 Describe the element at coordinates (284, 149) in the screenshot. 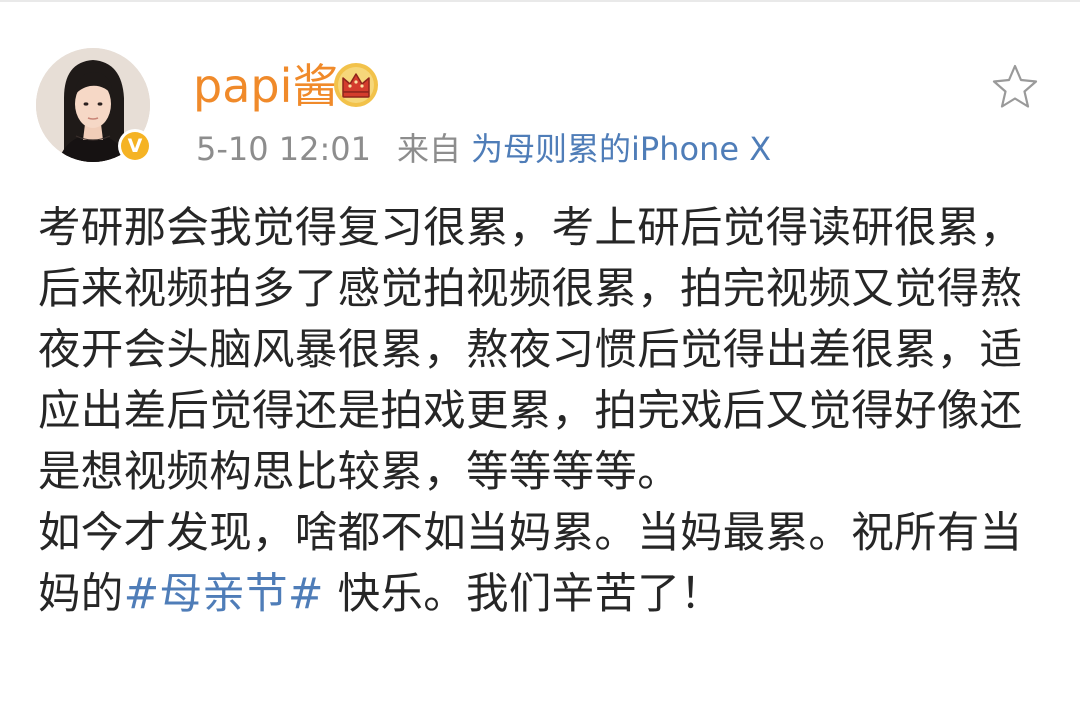

I see `post-timestamp: 5-10 12:01` at that location.